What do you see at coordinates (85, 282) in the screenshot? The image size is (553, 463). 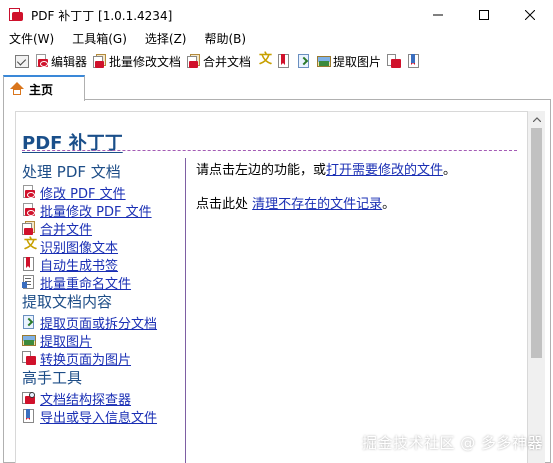 I see `link-batch-rename-label: 批量重命名文件` at bounding box center [85, 282].